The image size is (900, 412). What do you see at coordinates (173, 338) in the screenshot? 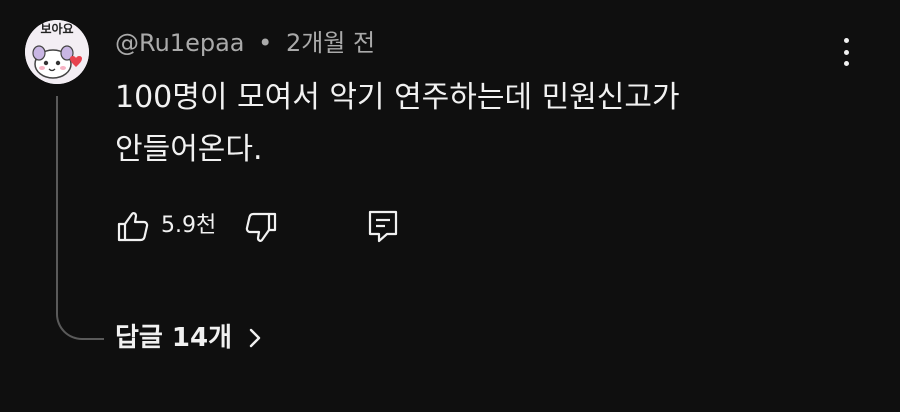
I see `replies-count-label: 답글 14개` at bounding box center [173, 338].